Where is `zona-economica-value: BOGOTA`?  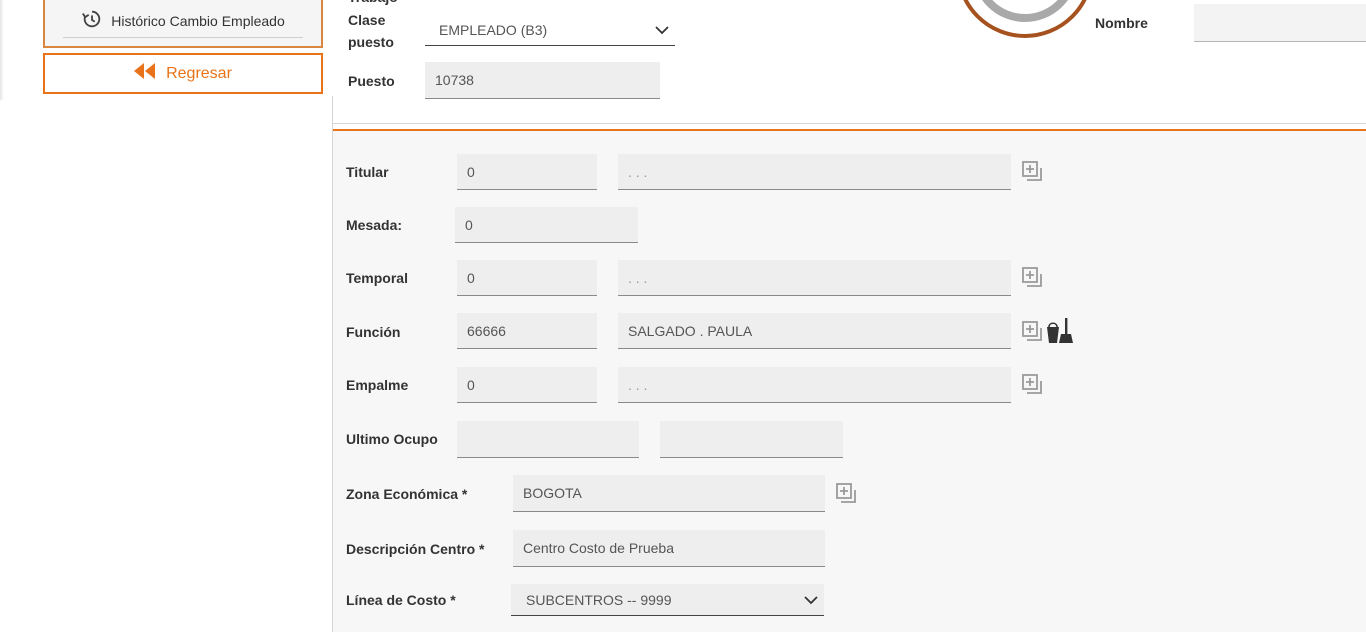
zona-economica-value: BOGOTA is located at coordinates (552, 493).